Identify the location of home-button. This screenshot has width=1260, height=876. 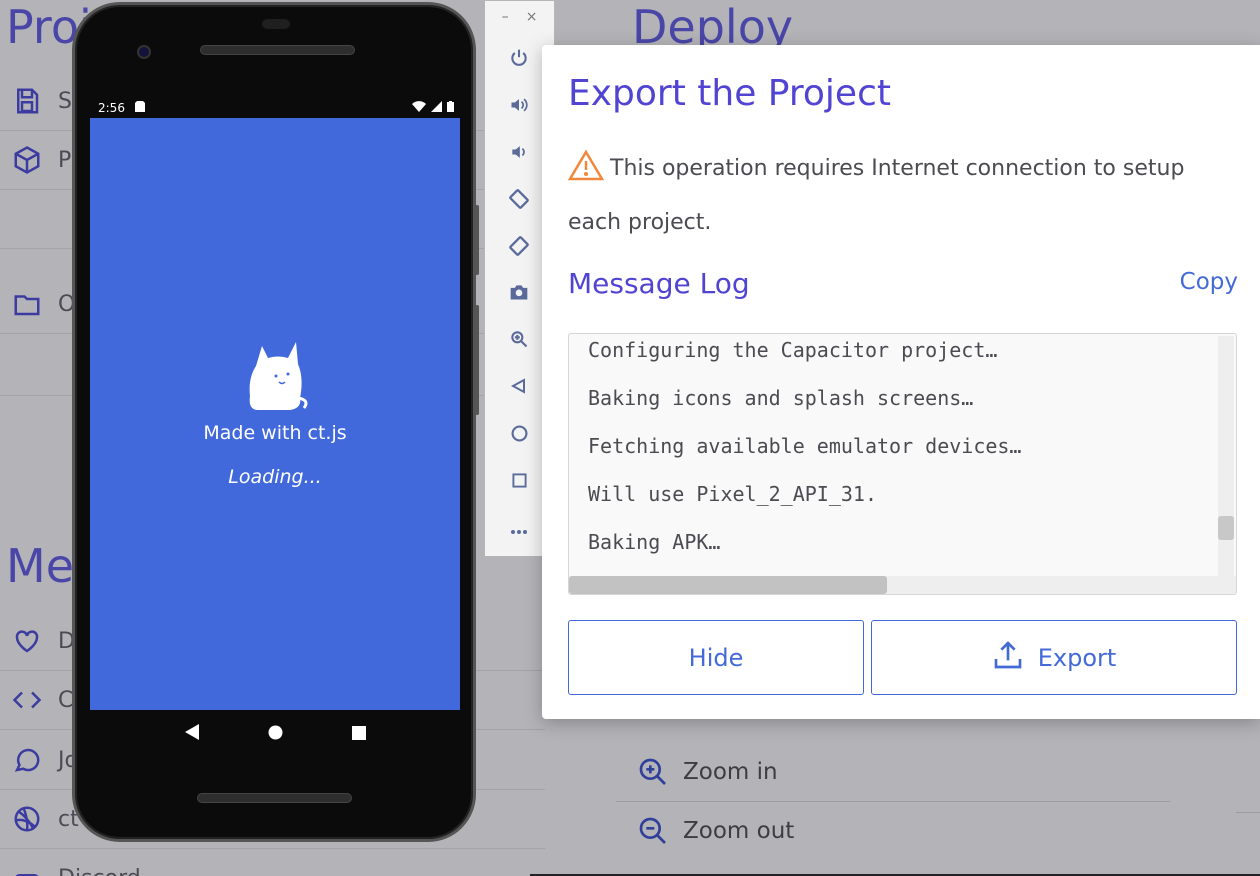
(519, 435).